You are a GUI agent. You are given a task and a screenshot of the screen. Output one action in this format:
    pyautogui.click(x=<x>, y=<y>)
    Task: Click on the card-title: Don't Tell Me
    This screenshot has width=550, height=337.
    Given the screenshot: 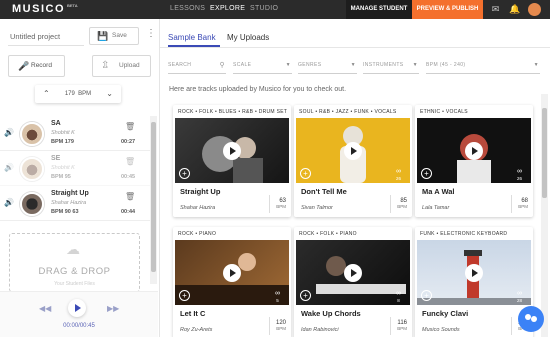 What is the action you would take?
    pyautogui.click(x=324, y=191)
    